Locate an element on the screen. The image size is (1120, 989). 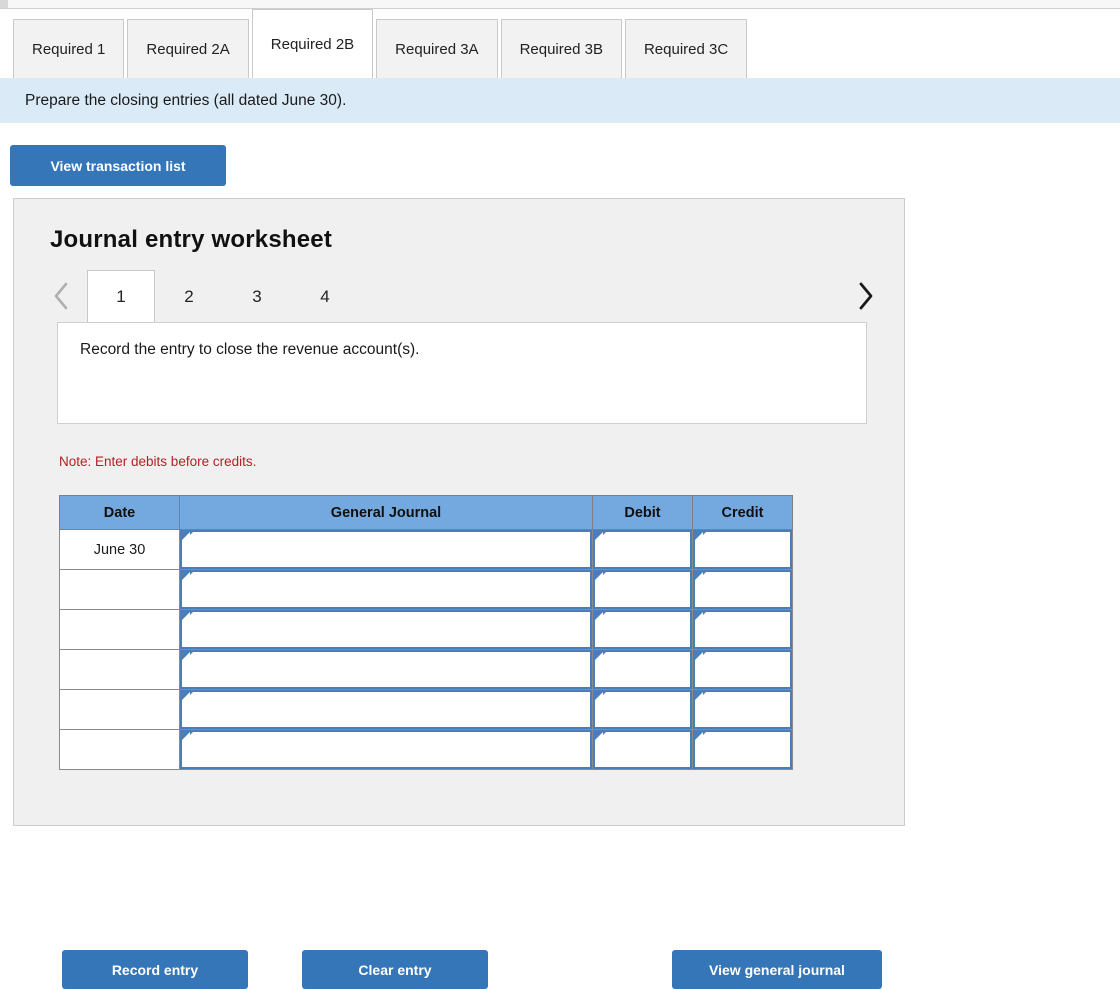
column-header-debit: Debit is located at coordinates (642, 512).